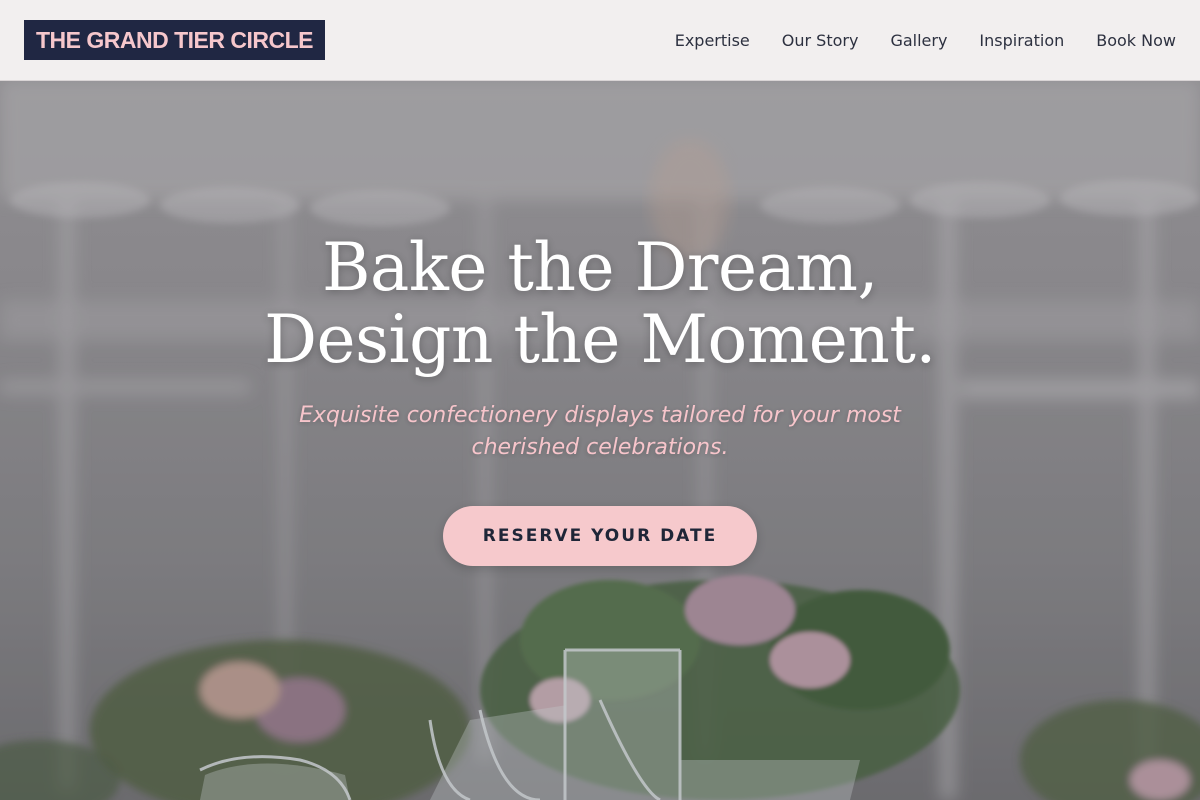 This screenshot has width=1200, height=800. Describe the element at coordinates (712, 40) in the screenshot. I see `nav-link-expertise: Expertise` at that location.